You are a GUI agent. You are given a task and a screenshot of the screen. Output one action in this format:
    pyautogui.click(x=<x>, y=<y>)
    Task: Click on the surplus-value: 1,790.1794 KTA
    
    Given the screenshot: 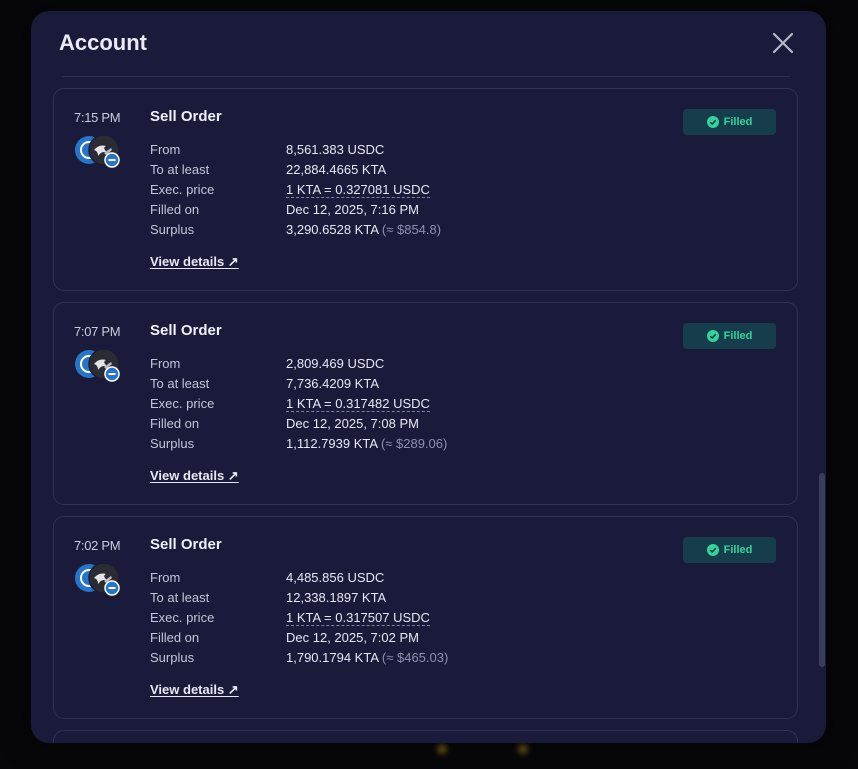 What is the action you would take?
    pyautogui.click(x=332, y=657)
    